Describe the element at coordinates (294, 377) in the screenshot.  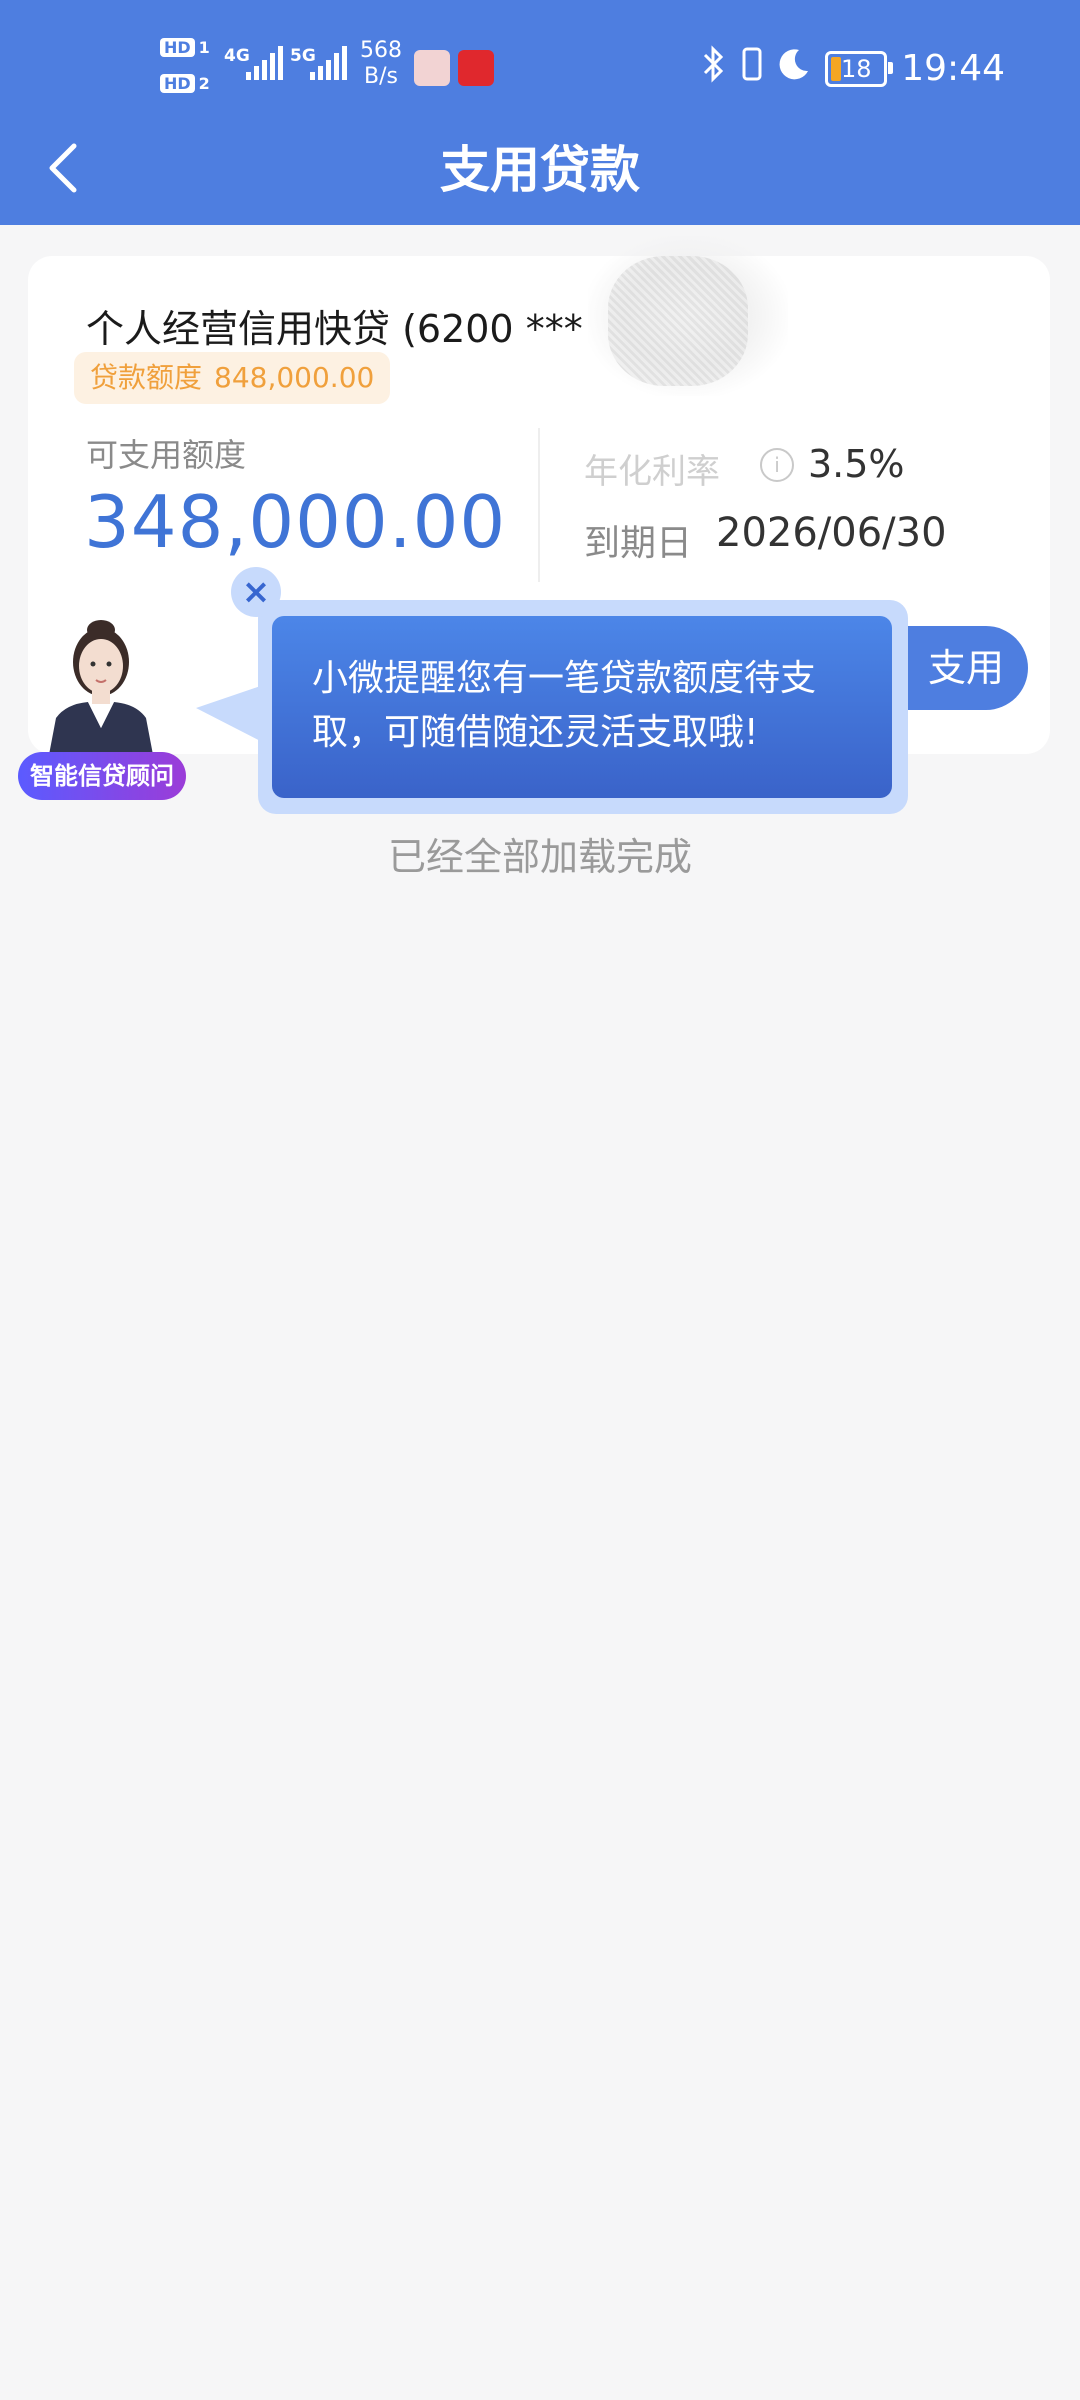
I see `quota-value: 848,000.00` at that location.